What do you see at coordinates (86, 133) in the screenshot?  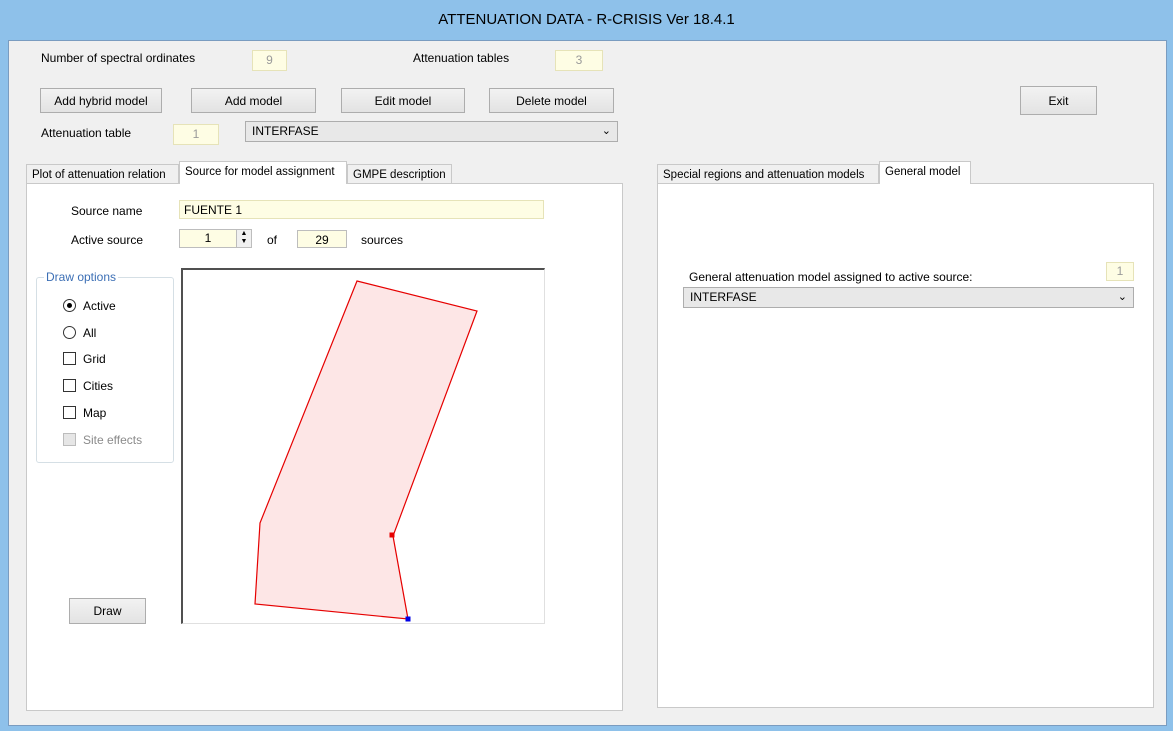 I see `attenuation-table-label: Attenuation table` at bounding box center [86, 133].